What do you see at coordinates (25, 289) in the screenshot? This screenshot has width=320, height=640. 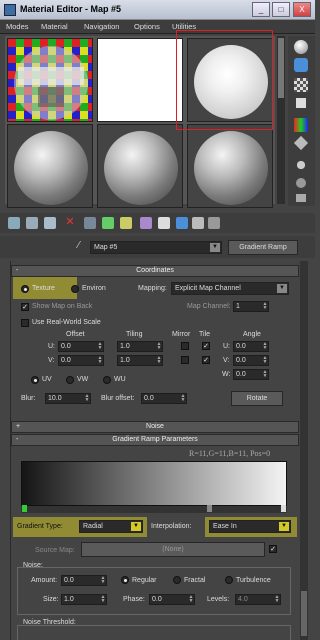 I see `texture-radio` at bounding box center [25, 289].